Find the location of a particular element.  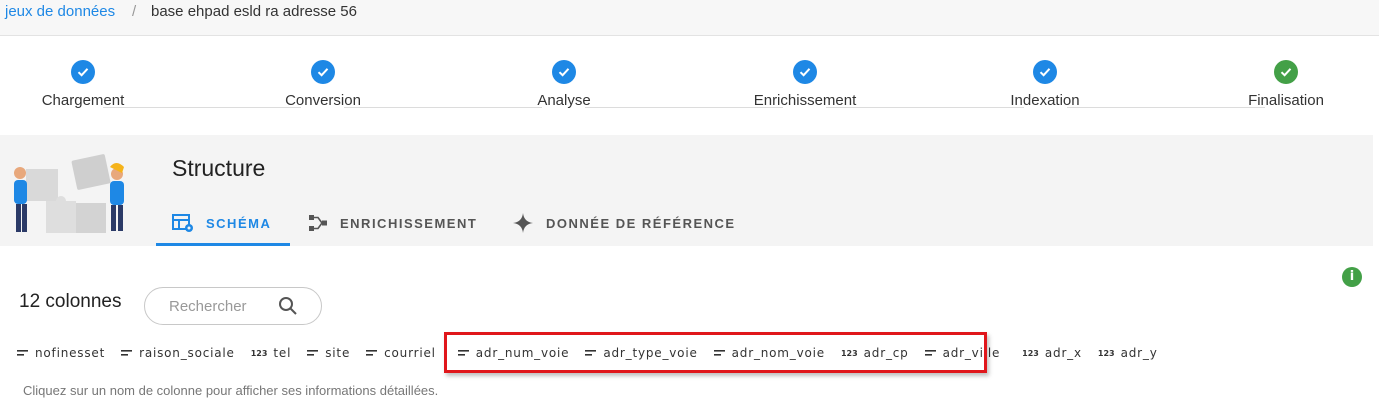

column-chip-raison-sociale: raison_sociale is located at coordinates (178, 353).